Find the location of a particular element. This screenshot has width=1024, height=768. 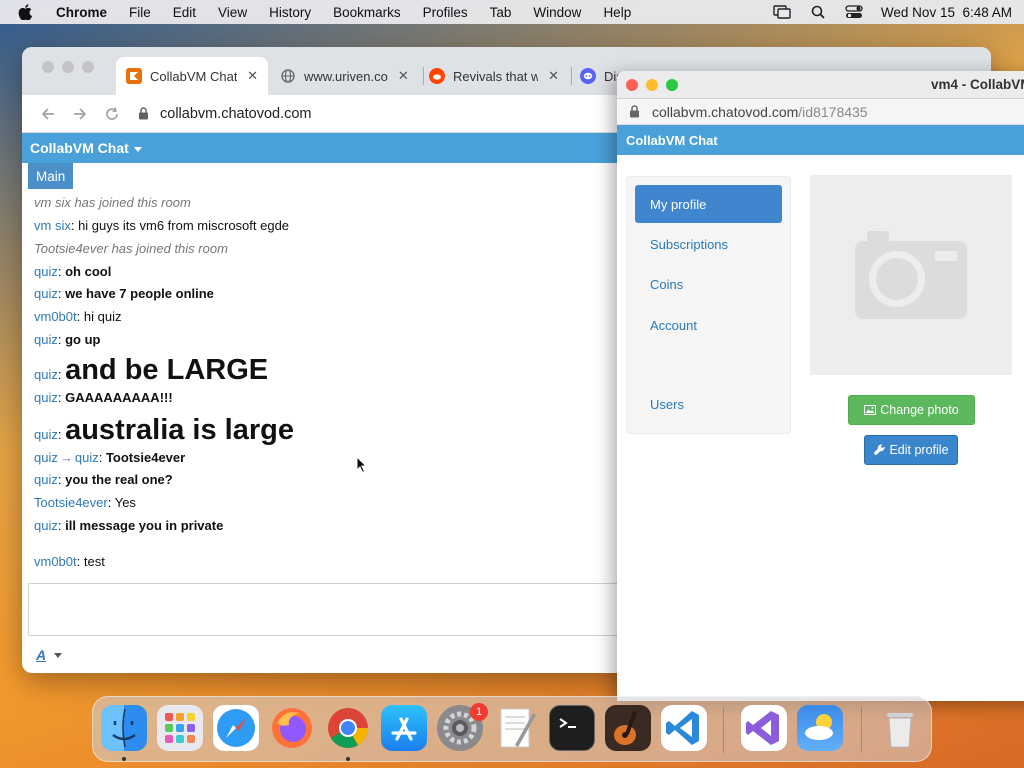

nav-coins: Coins is located at coordinates (708, 284).